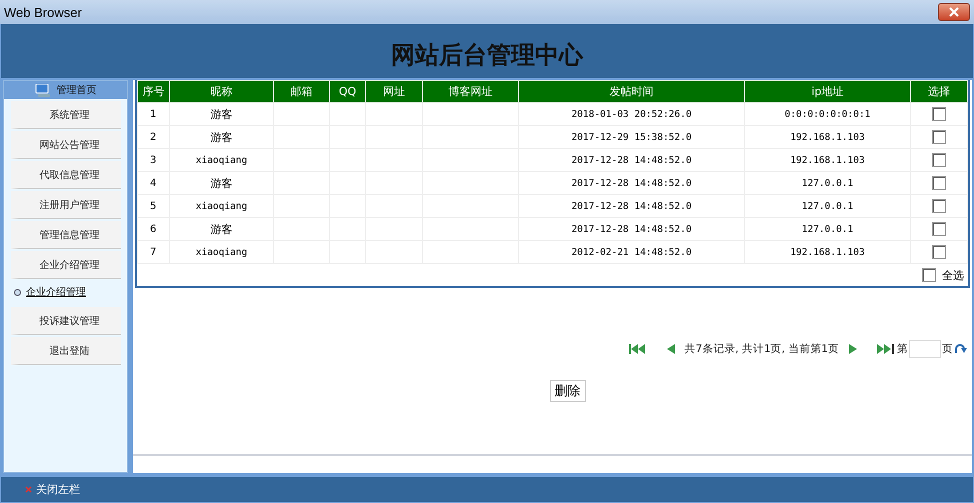 The image size is (974, 503). I want to click on sidebar-item: 退出登陆, so click(65, 351).